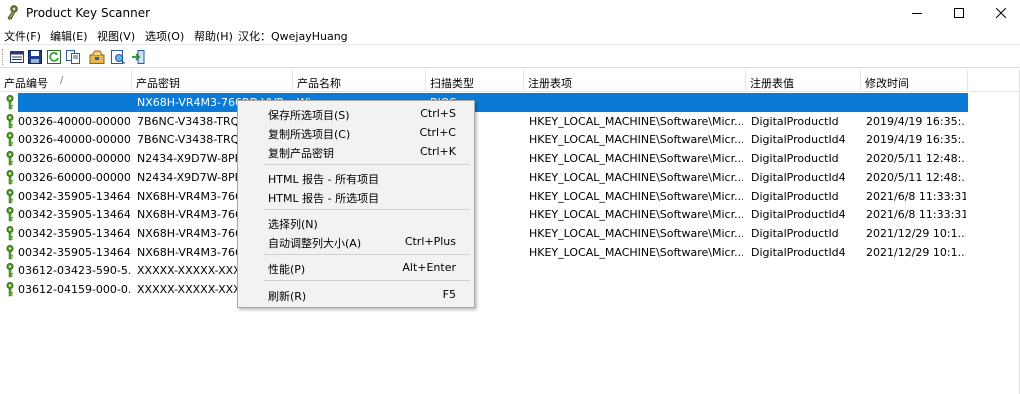 The image size is (1020, 394). Describe the element at coordinates (26, 83) in the screenshot. I see `column-label: 产品编号` at that location.